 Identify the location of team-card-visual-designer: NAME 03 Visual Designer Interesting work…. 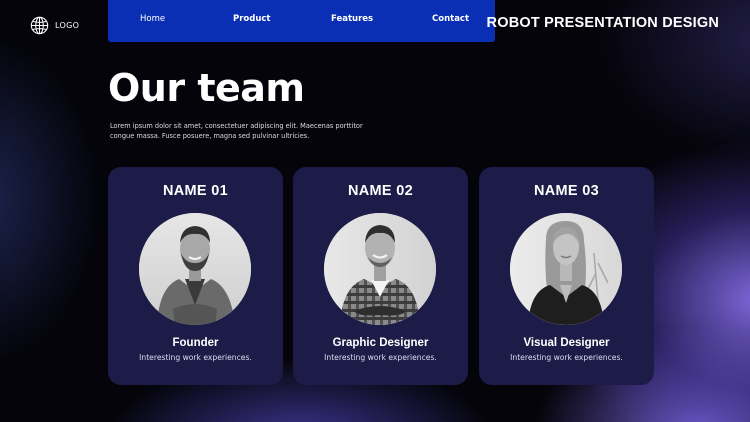
(566, 276).